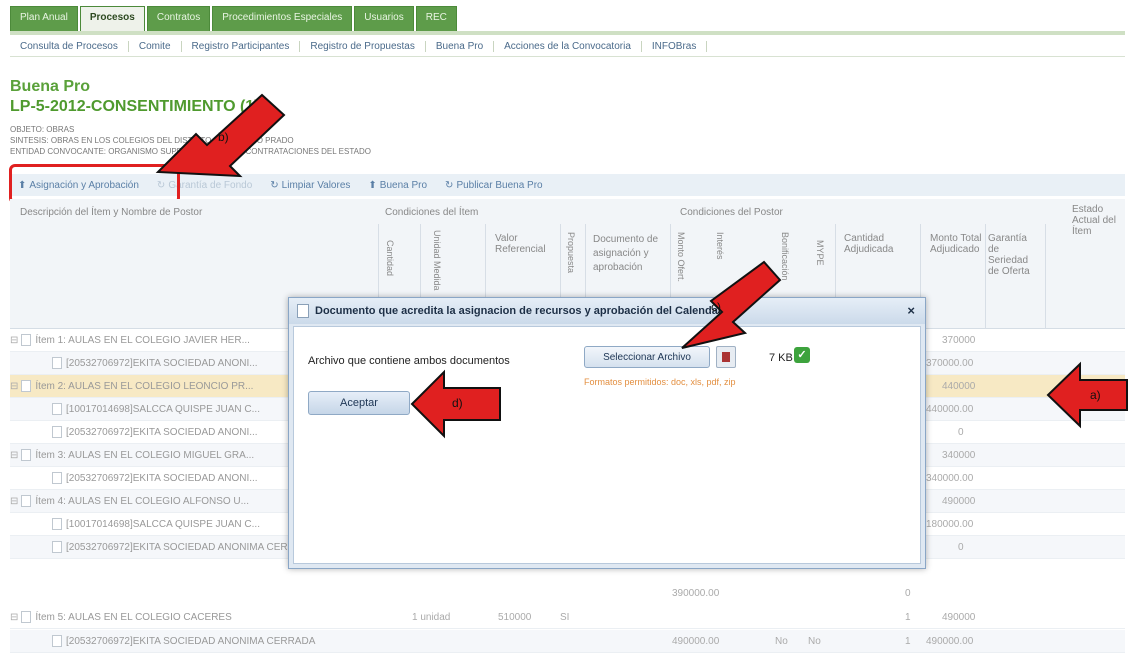 This screenshot has height=664, width=1133. I want to click on annotation-c-label: c), so click(716, 307).